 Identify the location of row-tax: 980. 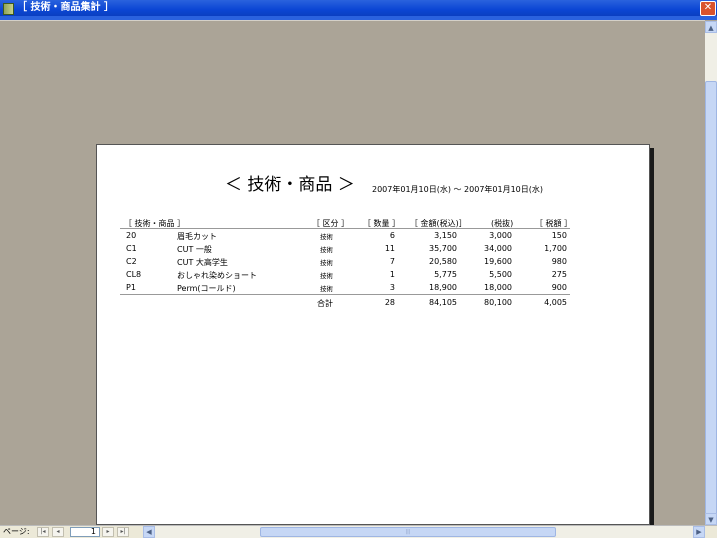
(559, 261).